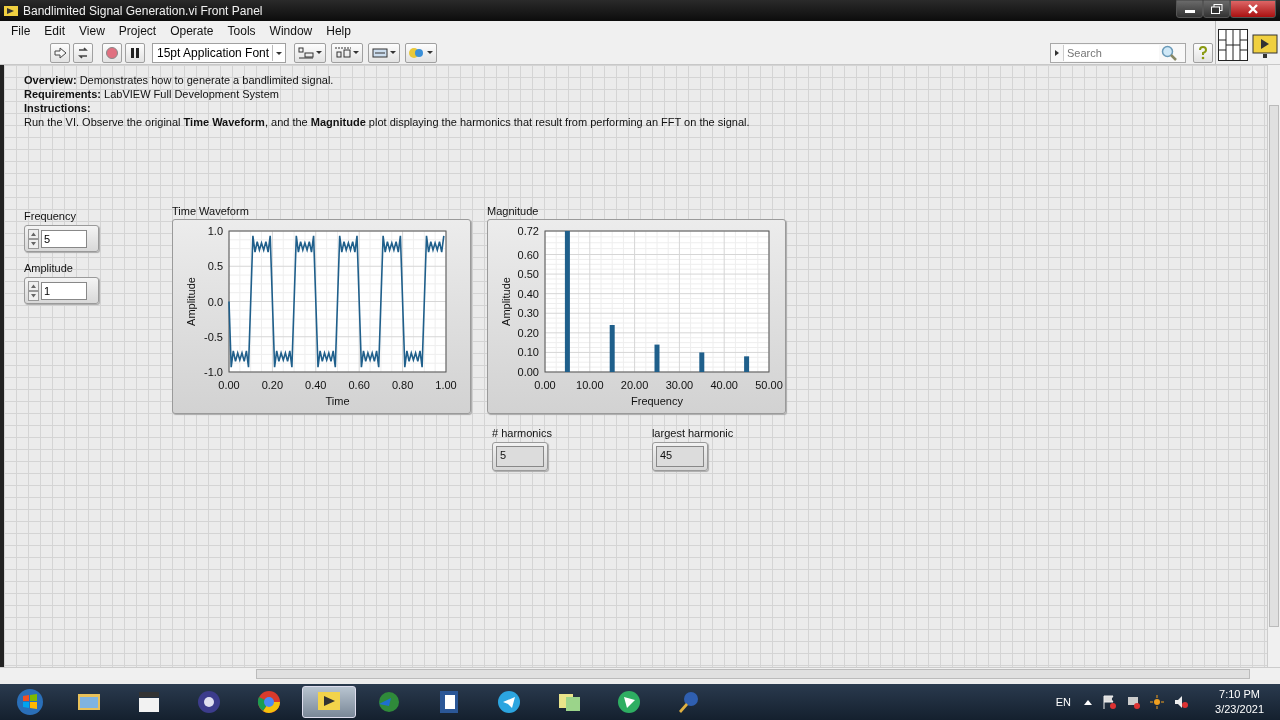 Image resolution: width=1280 pixels, height=720 pixels. What do you see at coordinates (692, 433) in the screenshot?
I see `indicator-label: largest harmonic` at bounding box center [692, 433].